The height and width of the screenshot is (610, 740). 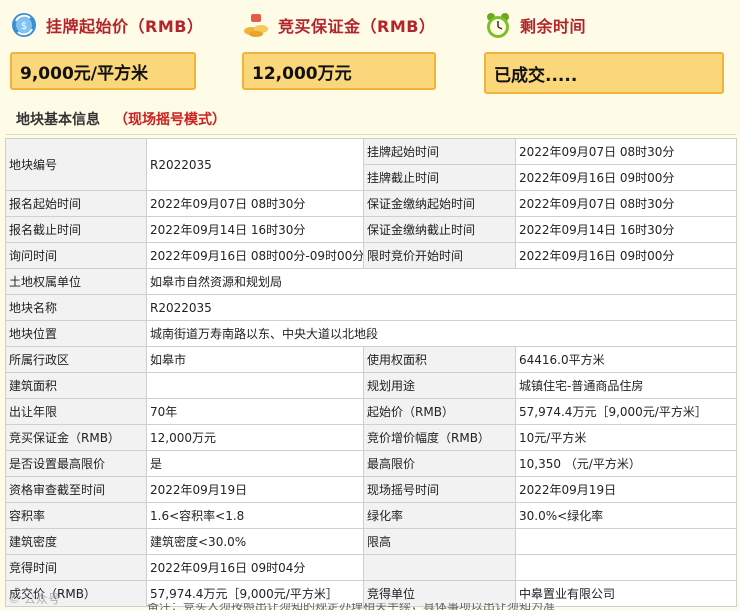 What do you see at coordinates (255, 515) in the screenshot?
I see `table-value: 1.6<容积率<1.8` at bounding box center [255, 515].